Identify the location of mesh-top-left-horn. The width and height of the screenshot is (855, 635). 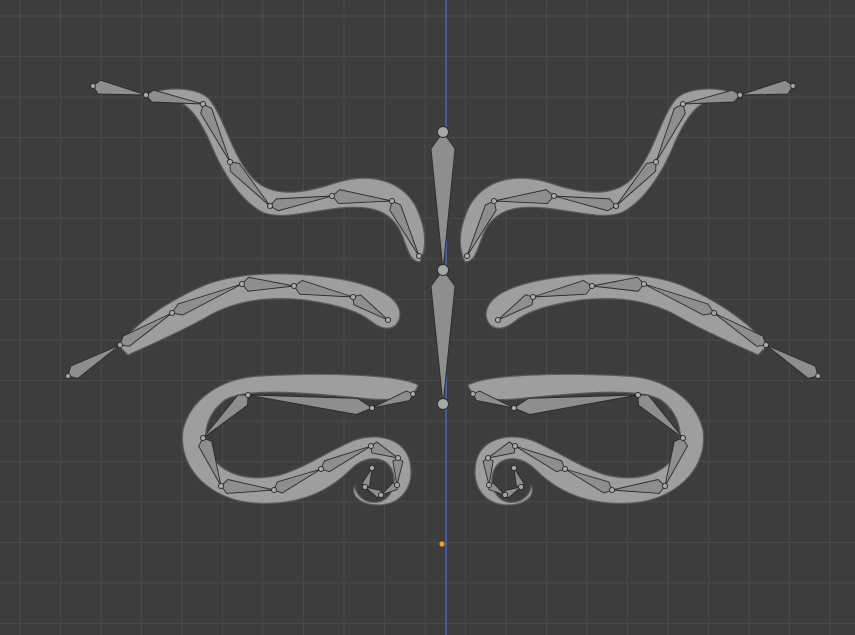
(284, 175).